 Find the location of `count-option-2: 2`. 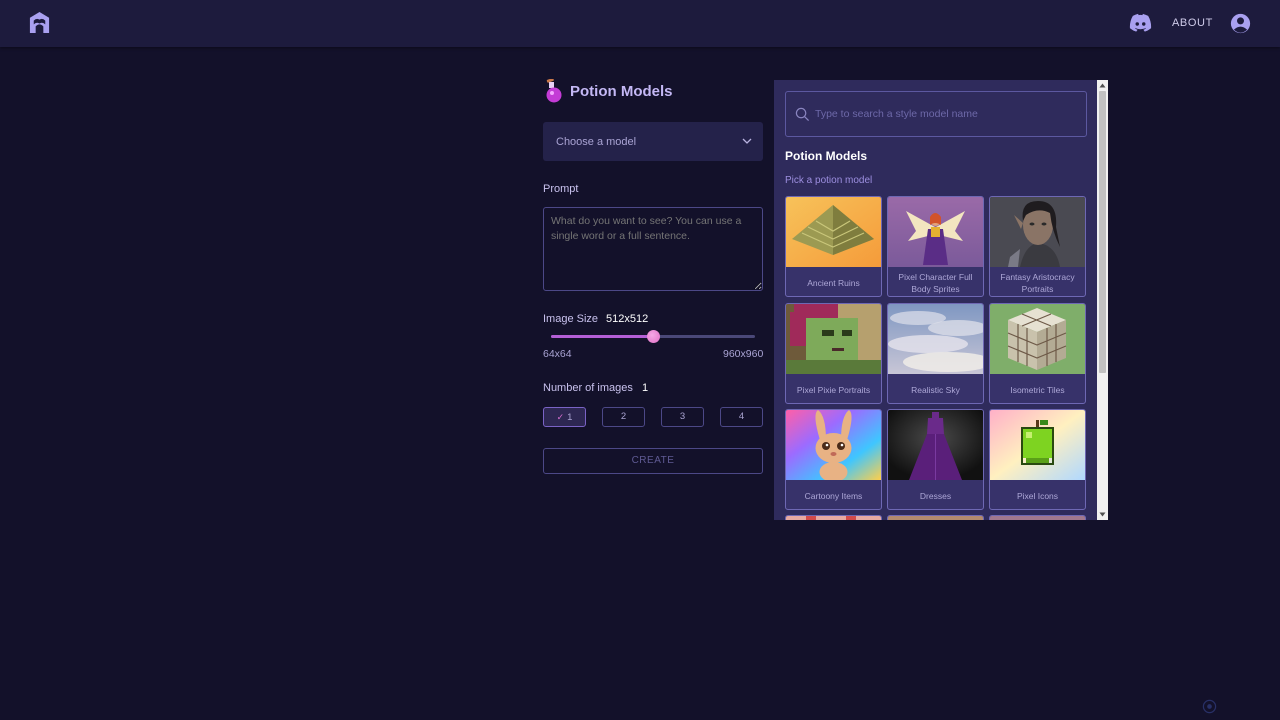

count-option-2: 2 is located at coordinates (623, 417).